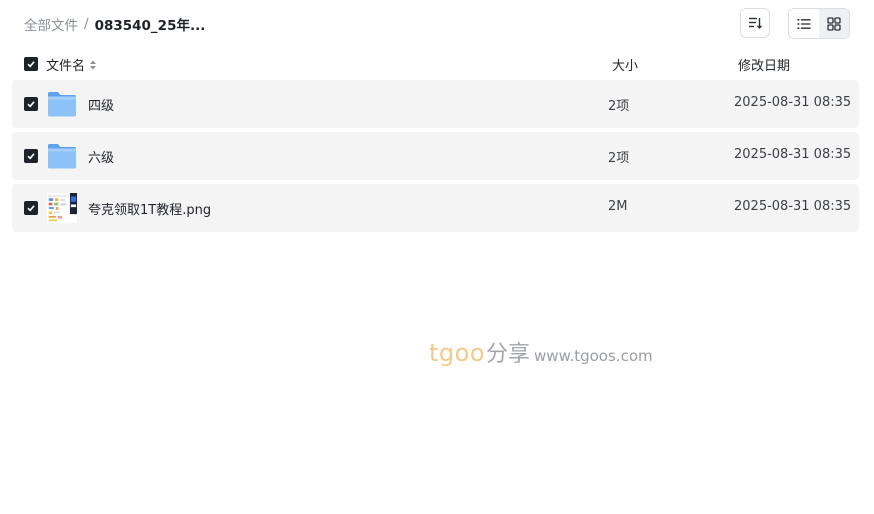 The image size is (874, 514). What do you see at coordinates (51, 24) in the screenshot?
I see `breadcrumb-root-link: 全部文件` at bounding box center [51, 24].